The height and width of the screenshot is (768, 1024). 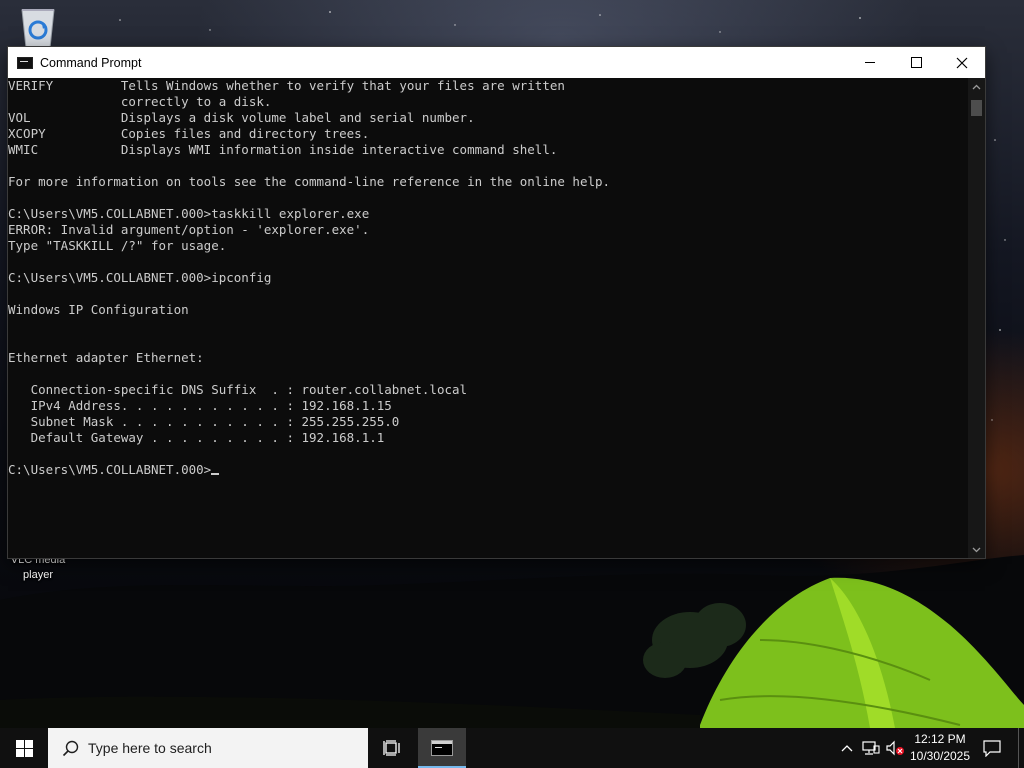 I want to click on console-line: Type "TASKKILL /?" for usage., so click(x=117, y=245).